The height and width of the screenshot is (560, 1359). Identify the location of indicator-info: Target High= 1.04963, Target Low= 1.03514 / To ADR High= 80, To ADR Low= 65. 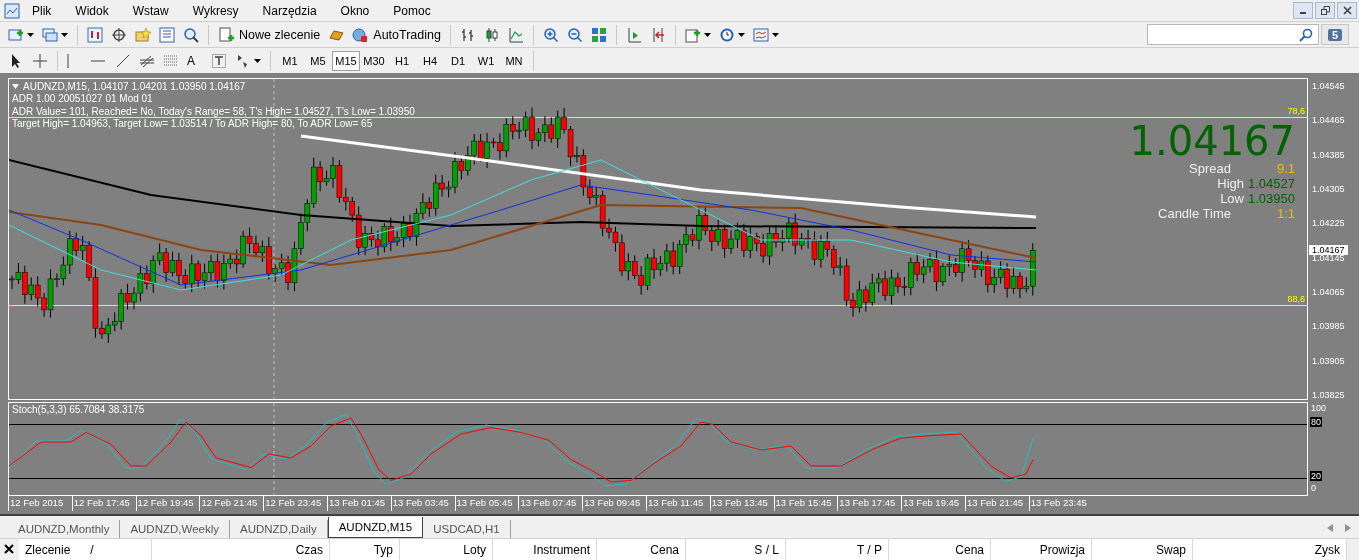
(193, 124).